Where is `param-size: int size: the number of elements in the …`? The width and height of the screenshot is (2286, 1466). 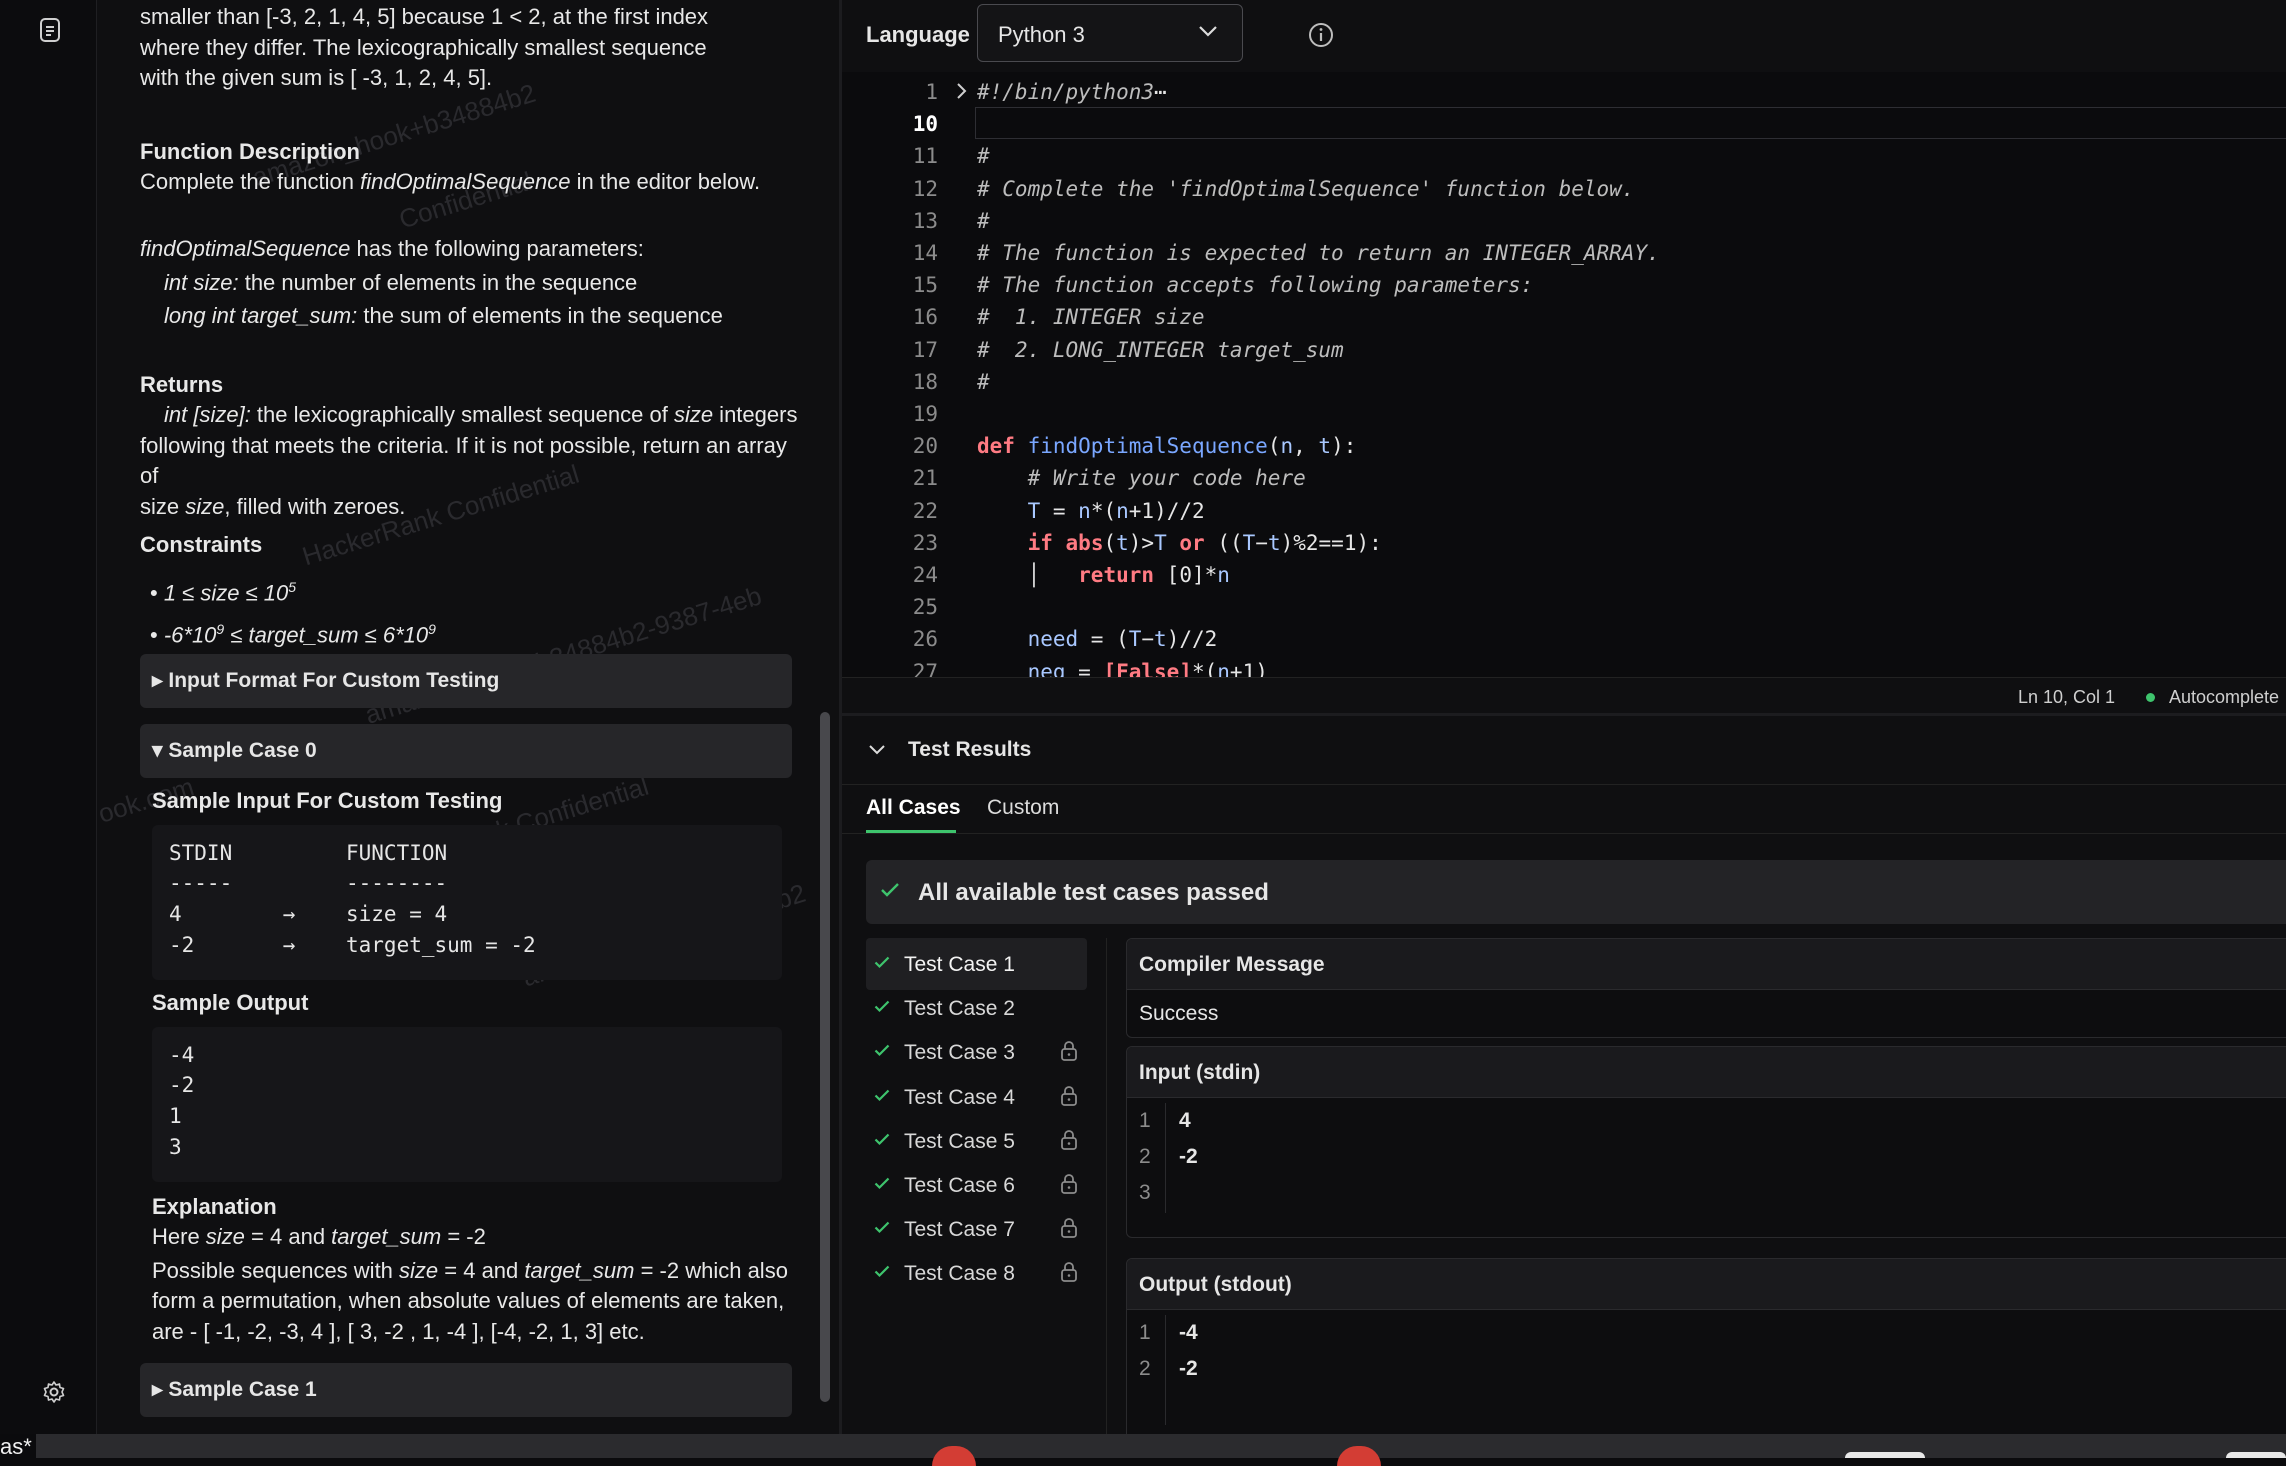 param-size: int size: the number of elements in the … is located at coordinates (401, 282).